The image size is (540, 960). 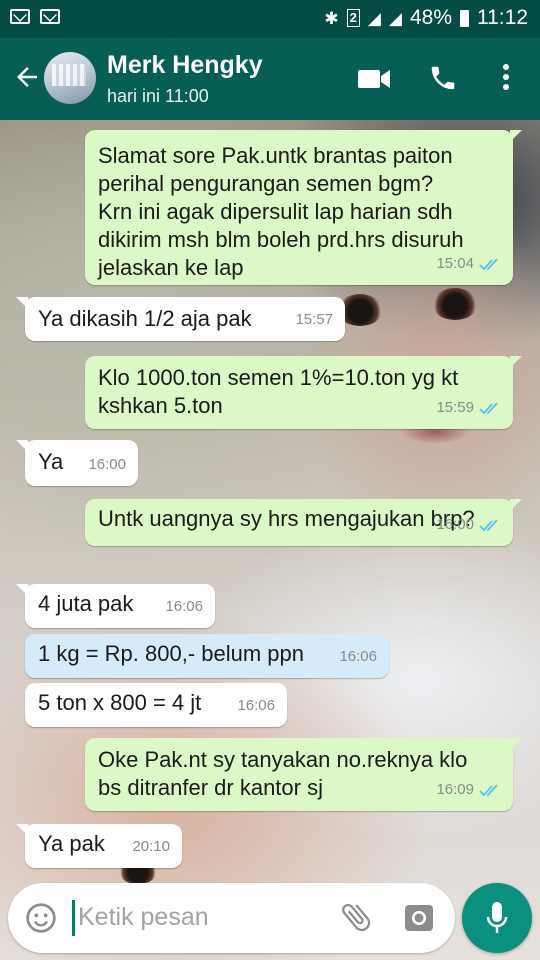 I want to click on battery-percent: 48%, so click(x=430, y=17).